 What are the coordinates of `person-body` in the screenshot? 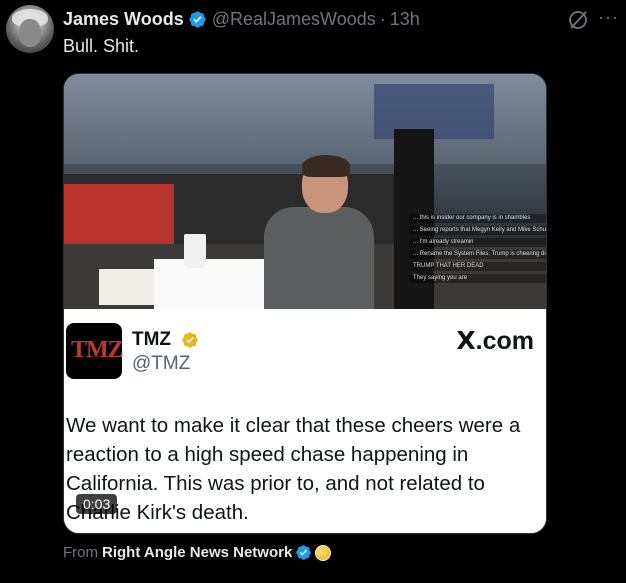 It's located at (319, 258).